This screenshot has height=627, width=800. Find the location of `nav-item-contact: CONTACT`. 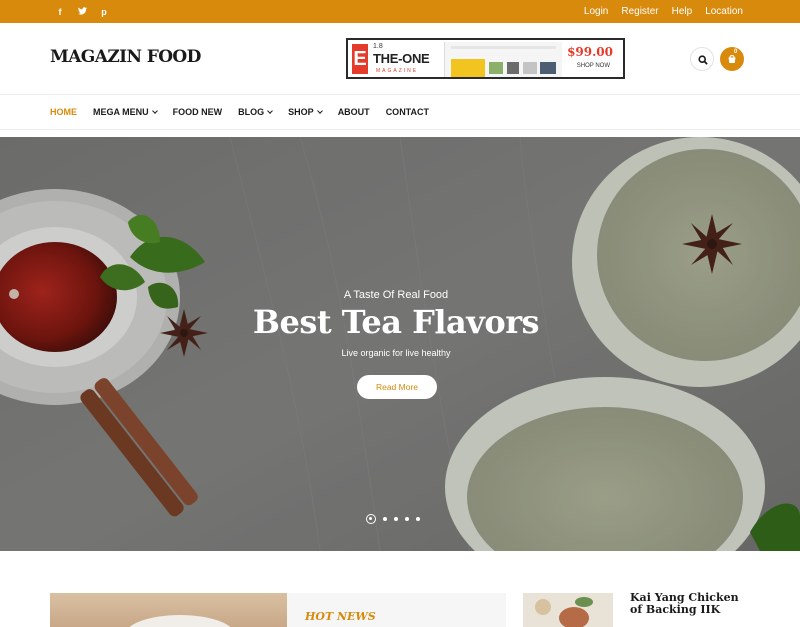

nav-item-contact: CONTACT is located at coordinates (407, 112).